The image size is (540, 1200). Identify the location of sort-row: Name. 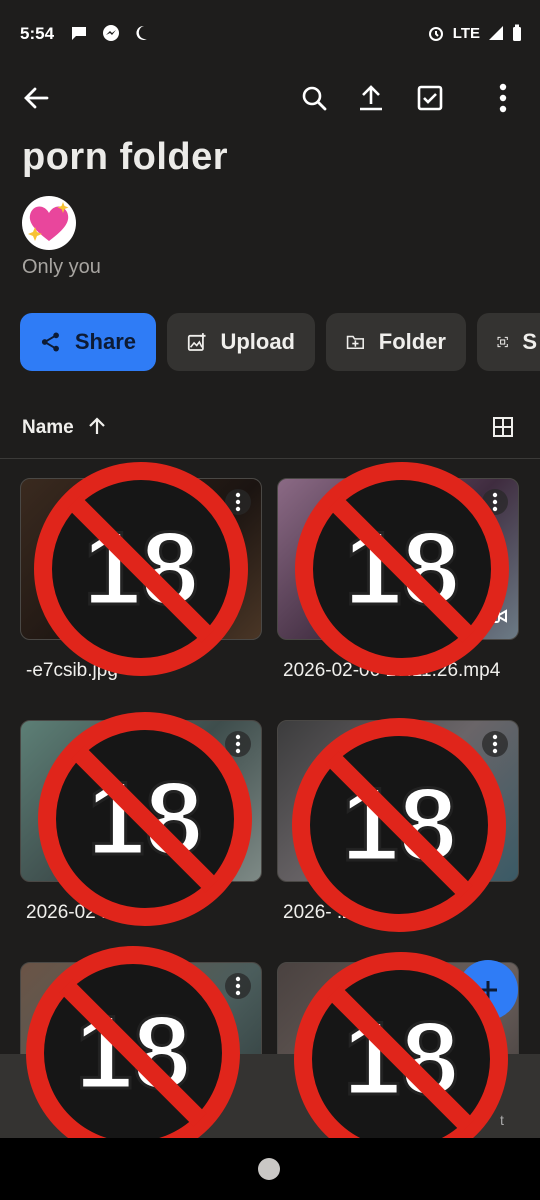
(270, 430).